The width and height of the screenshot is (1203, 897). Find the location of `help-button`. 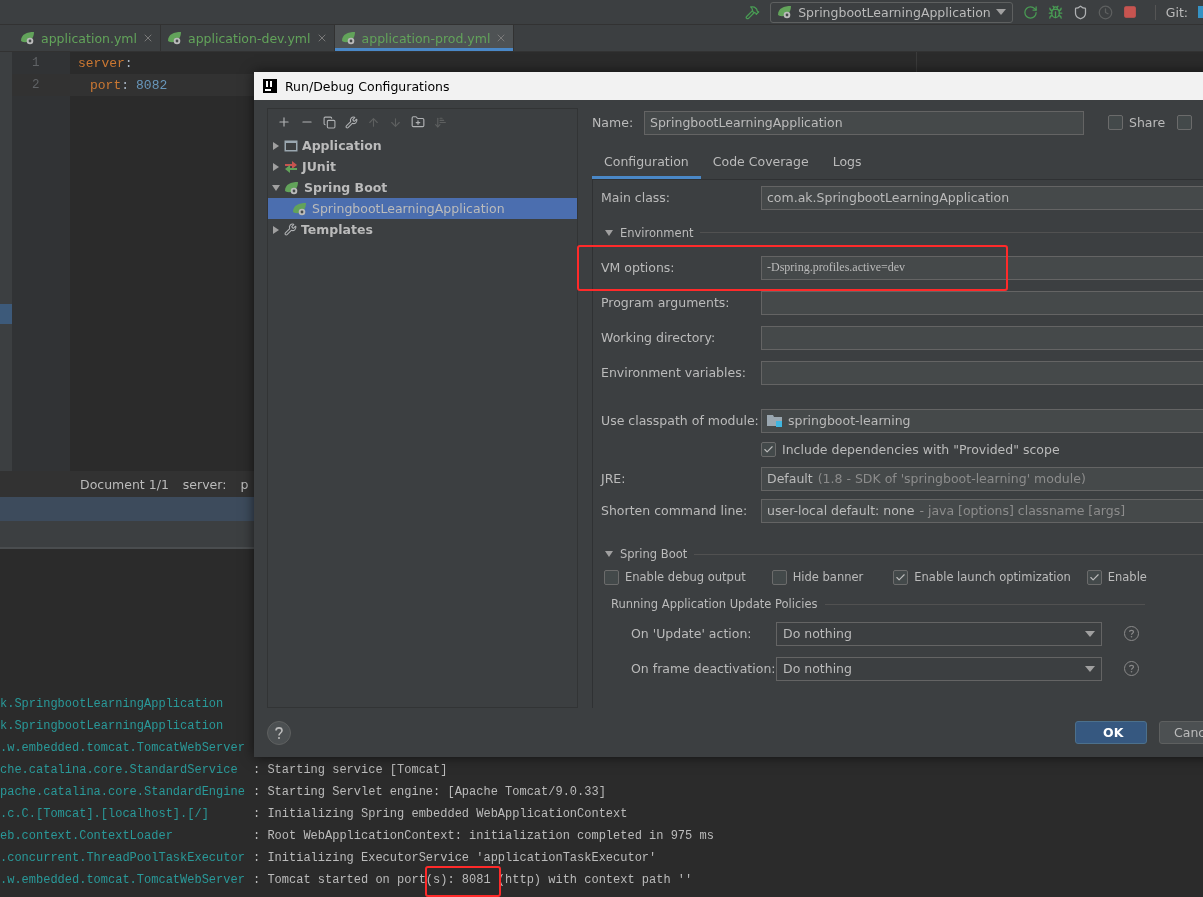

help-button is located at coordinates (279, 732).